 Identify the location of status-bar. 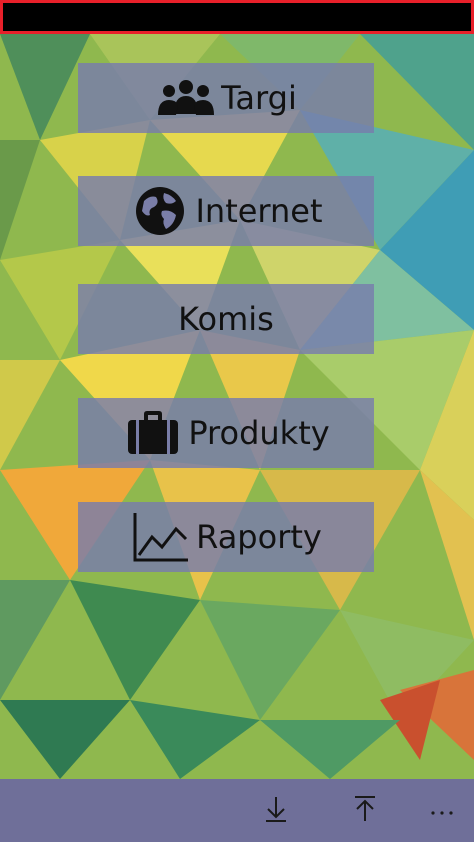
(237, 17).